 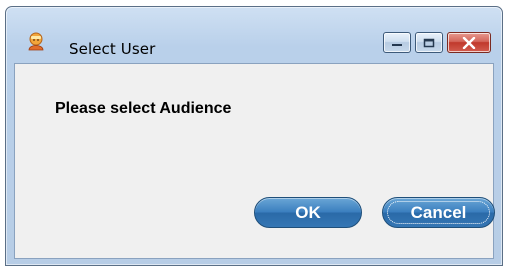 I want to click on minimize-icon, so click(x=397, y=42).